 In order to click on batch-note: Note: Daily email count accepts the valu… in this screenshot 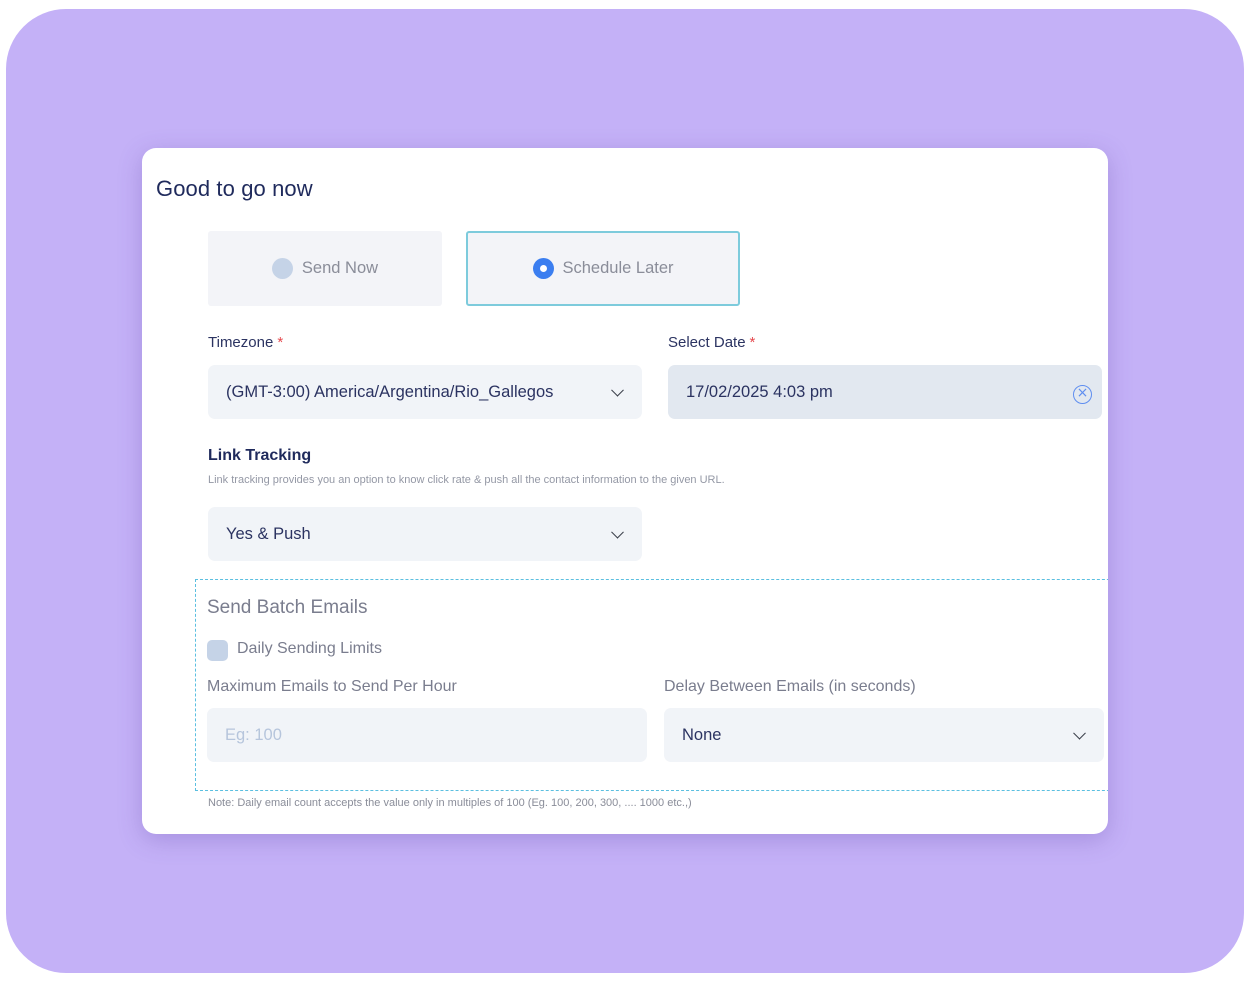, I will do `click(450, 803)`.